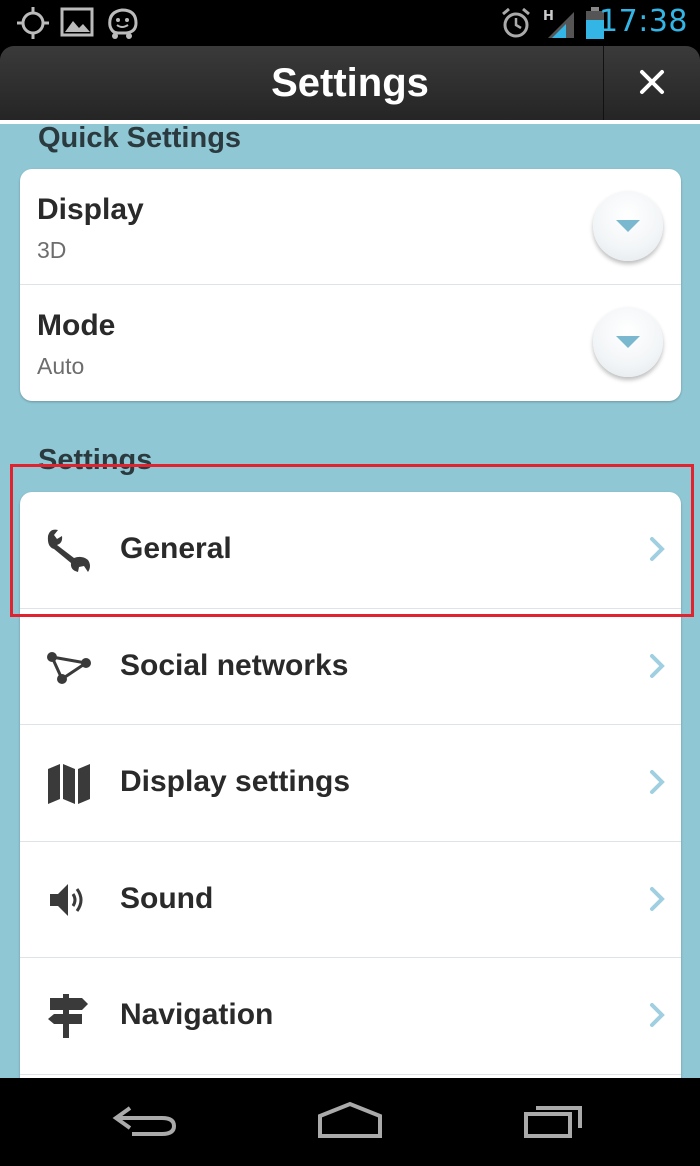 The width and height of the screenshot is (700, 1166). What do you see at coordinates (69, 784) in the screenshot?
I see `map-icon` at bounding box center [69, 784].